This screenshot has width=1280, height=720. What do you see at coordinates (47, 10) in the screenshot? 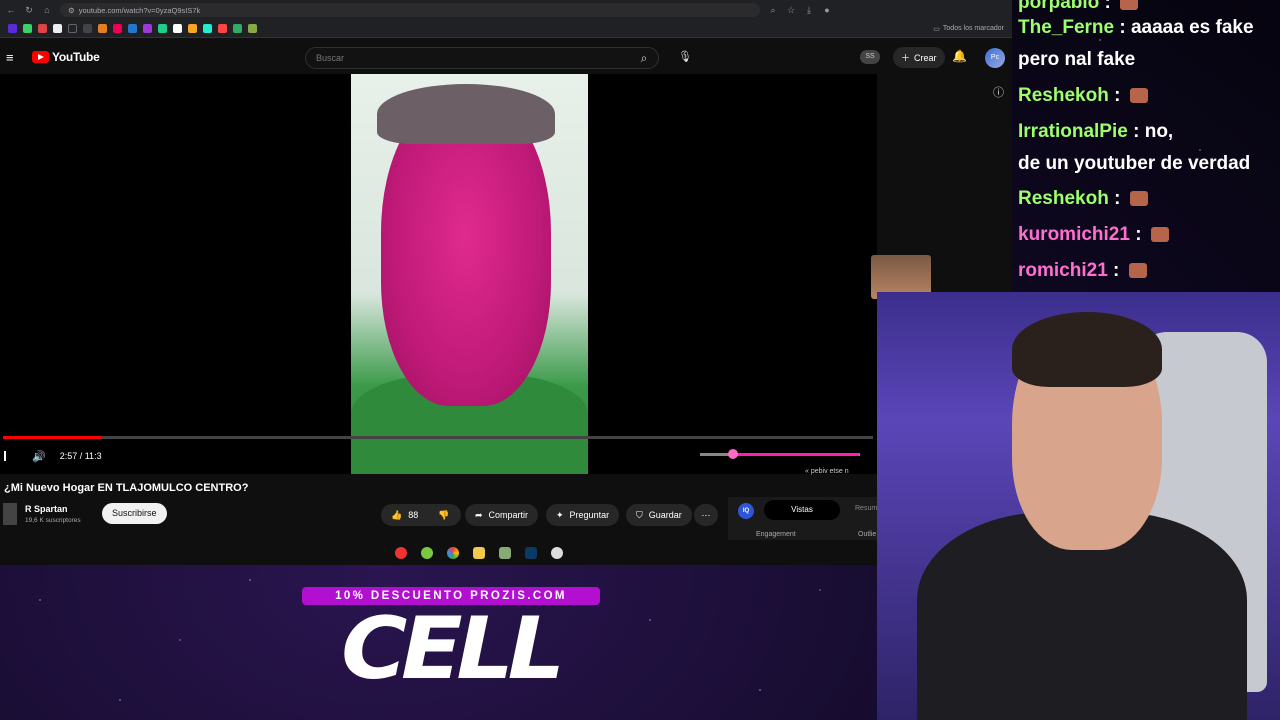
I see `home-icon: ⌂` at bounding box center [47, 10].